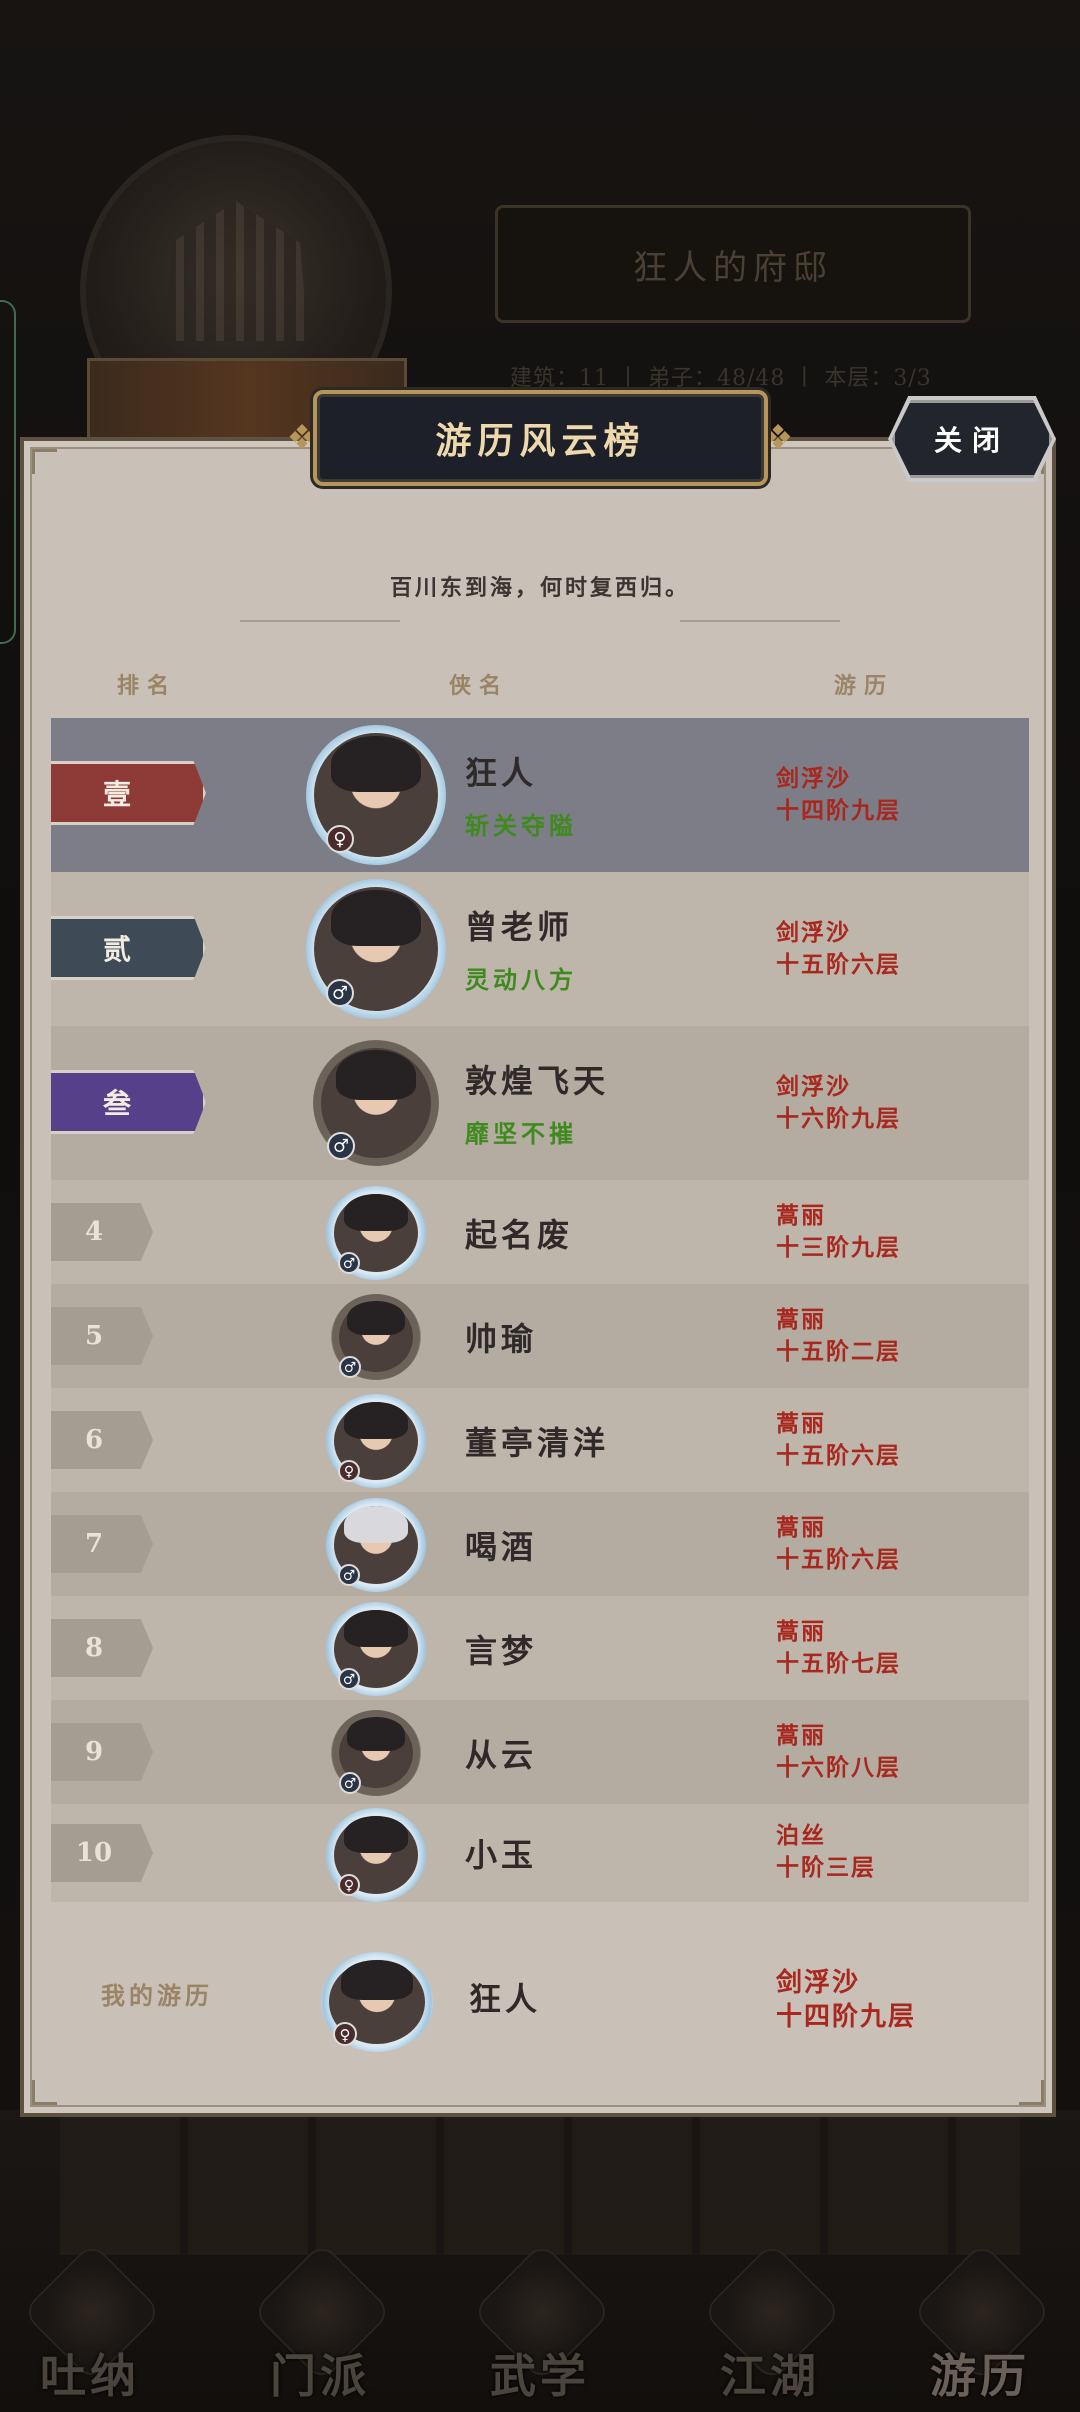 Image resolution: width=1080 pixels, height=2412 pixels. I want to click on nav-breathing: 吐纳, so click(90, 2326).